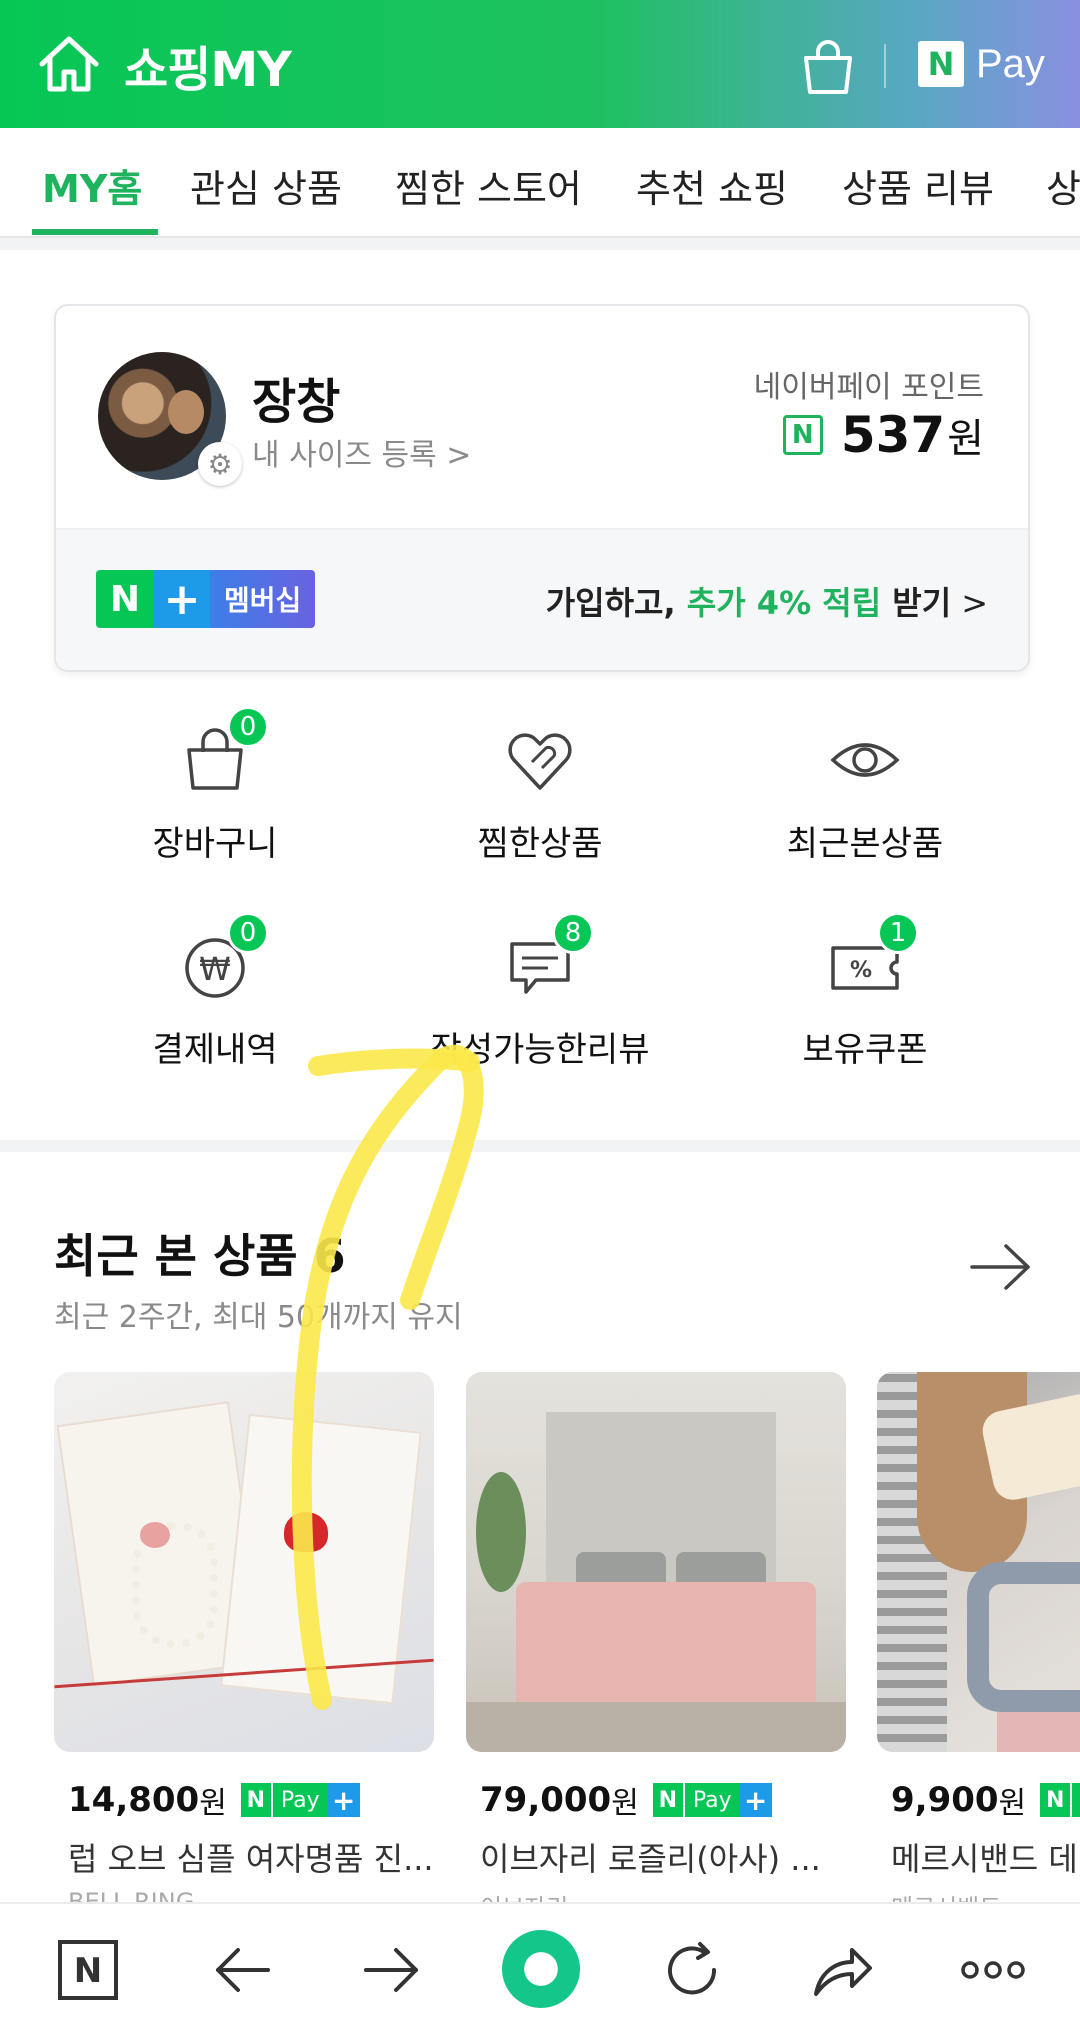  What do you see at coordinates (916, 603) in the screenshot?
I see `join-post: 받기` at bounding box center [916, 603].